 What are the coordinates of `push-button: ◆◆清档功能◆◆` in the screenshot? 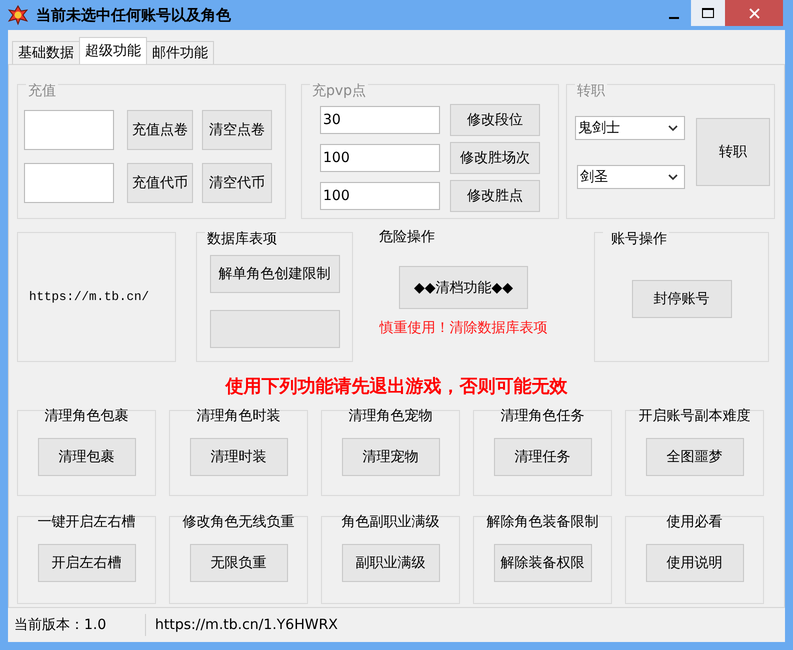 It's located at (463, 287).